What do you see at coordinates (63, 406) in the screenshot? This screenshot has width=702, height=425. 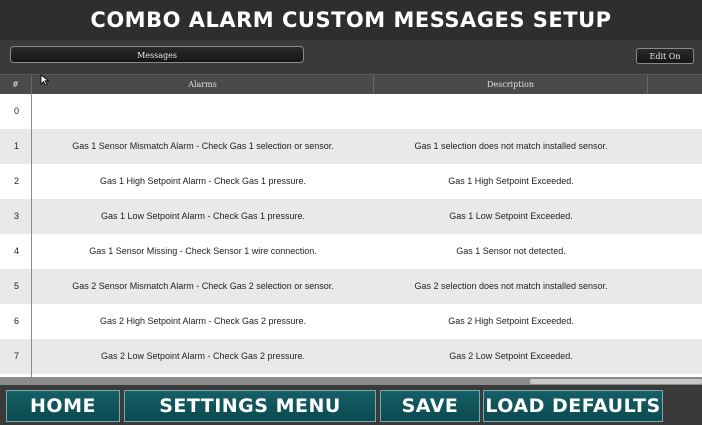 I see `home-button: HOME` at bounding box center [63, 406].